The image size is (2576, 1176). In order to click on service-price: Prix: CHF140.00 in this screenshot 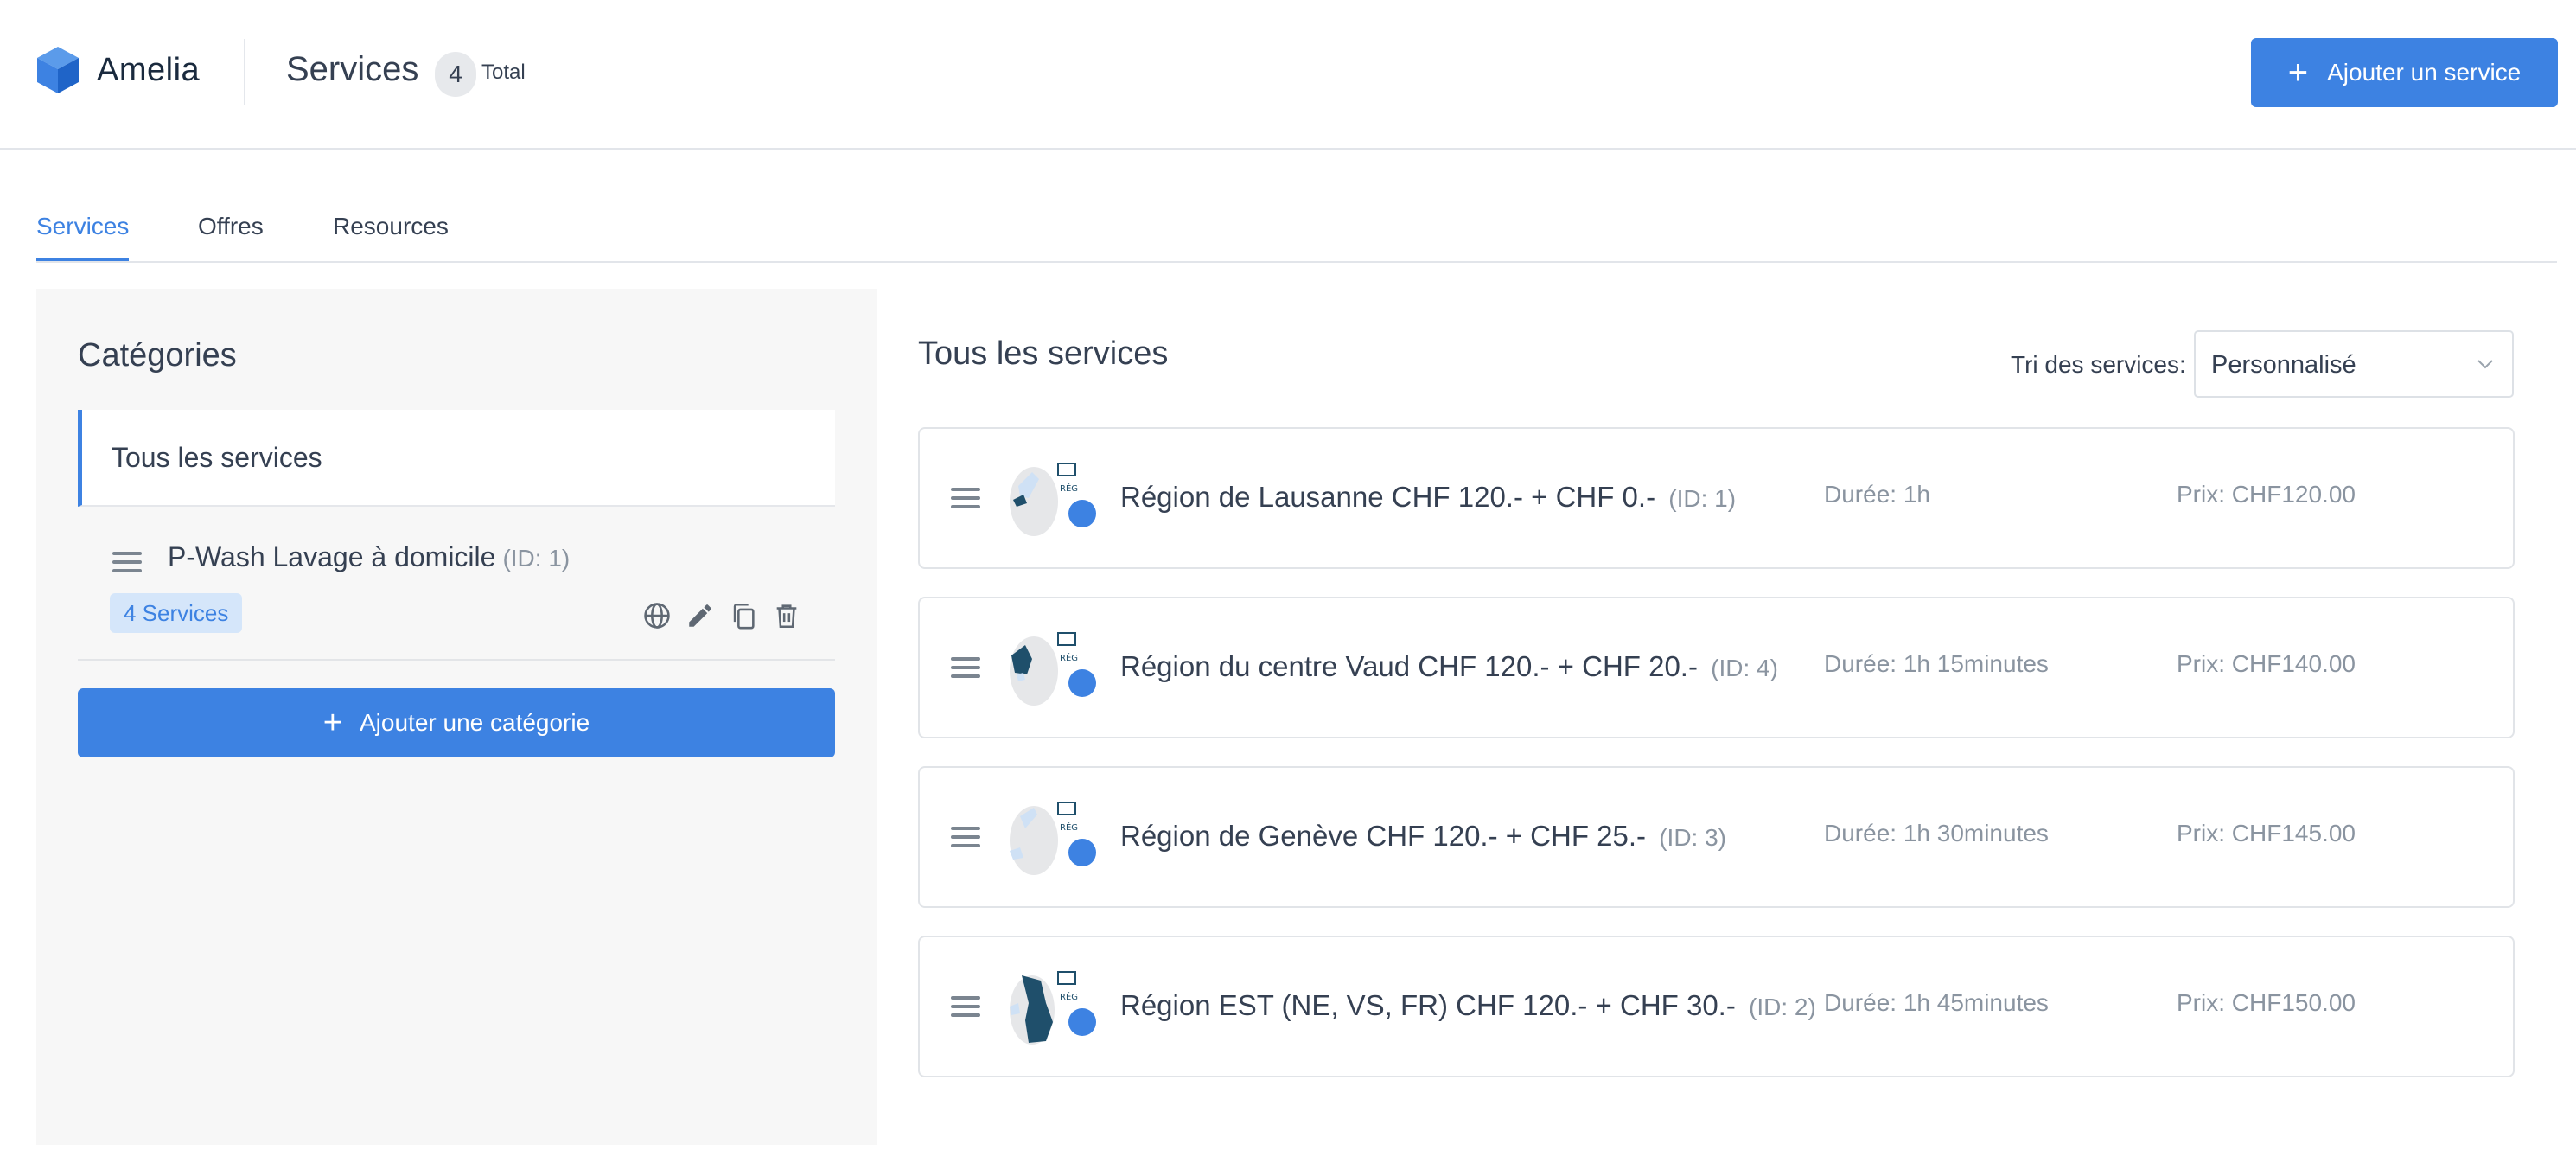, I will do `click(2266, 663)`.